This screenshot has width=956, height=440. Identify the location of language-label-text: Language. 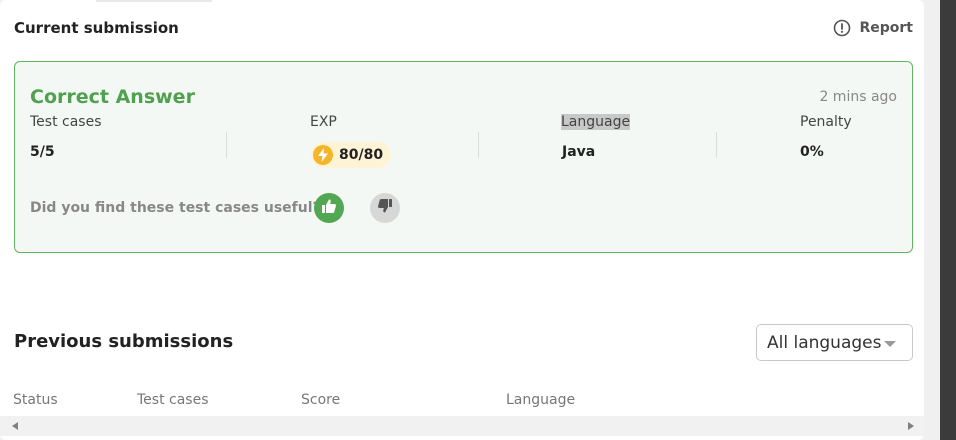
(596, 122).